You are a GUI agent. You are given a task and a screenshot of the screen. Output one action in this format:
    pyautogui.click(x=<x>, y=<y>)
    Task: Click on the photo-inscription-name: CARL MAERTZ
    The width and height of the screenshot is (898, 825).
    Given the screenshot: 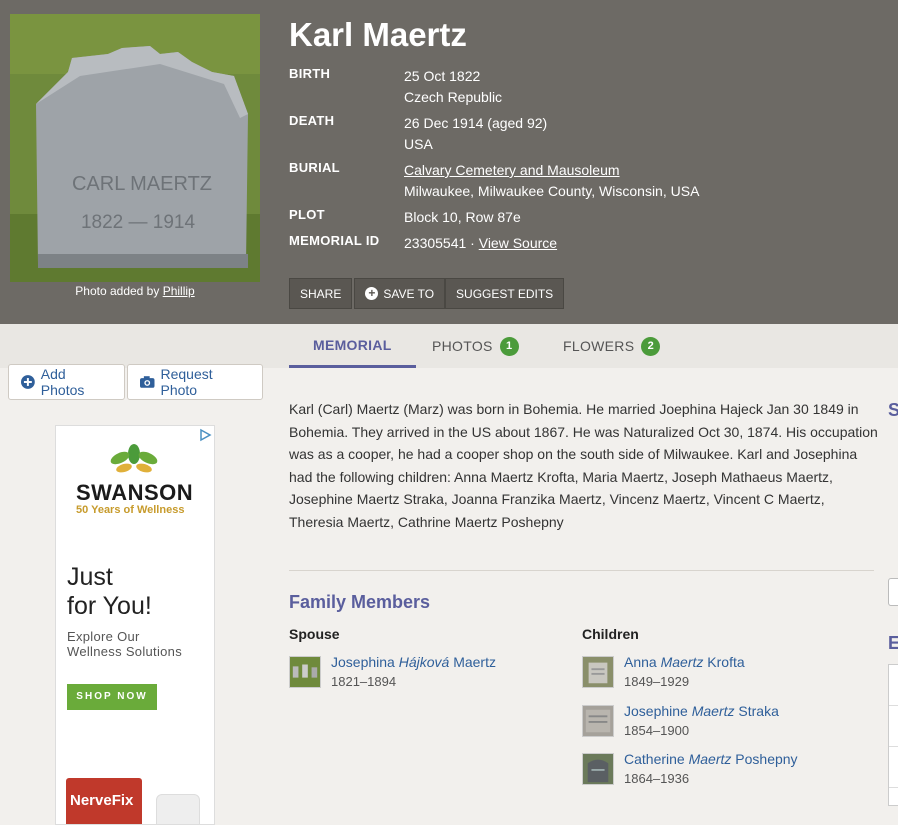 What is the action you would take?
    pyautogui.click(x=142, y=184)
    